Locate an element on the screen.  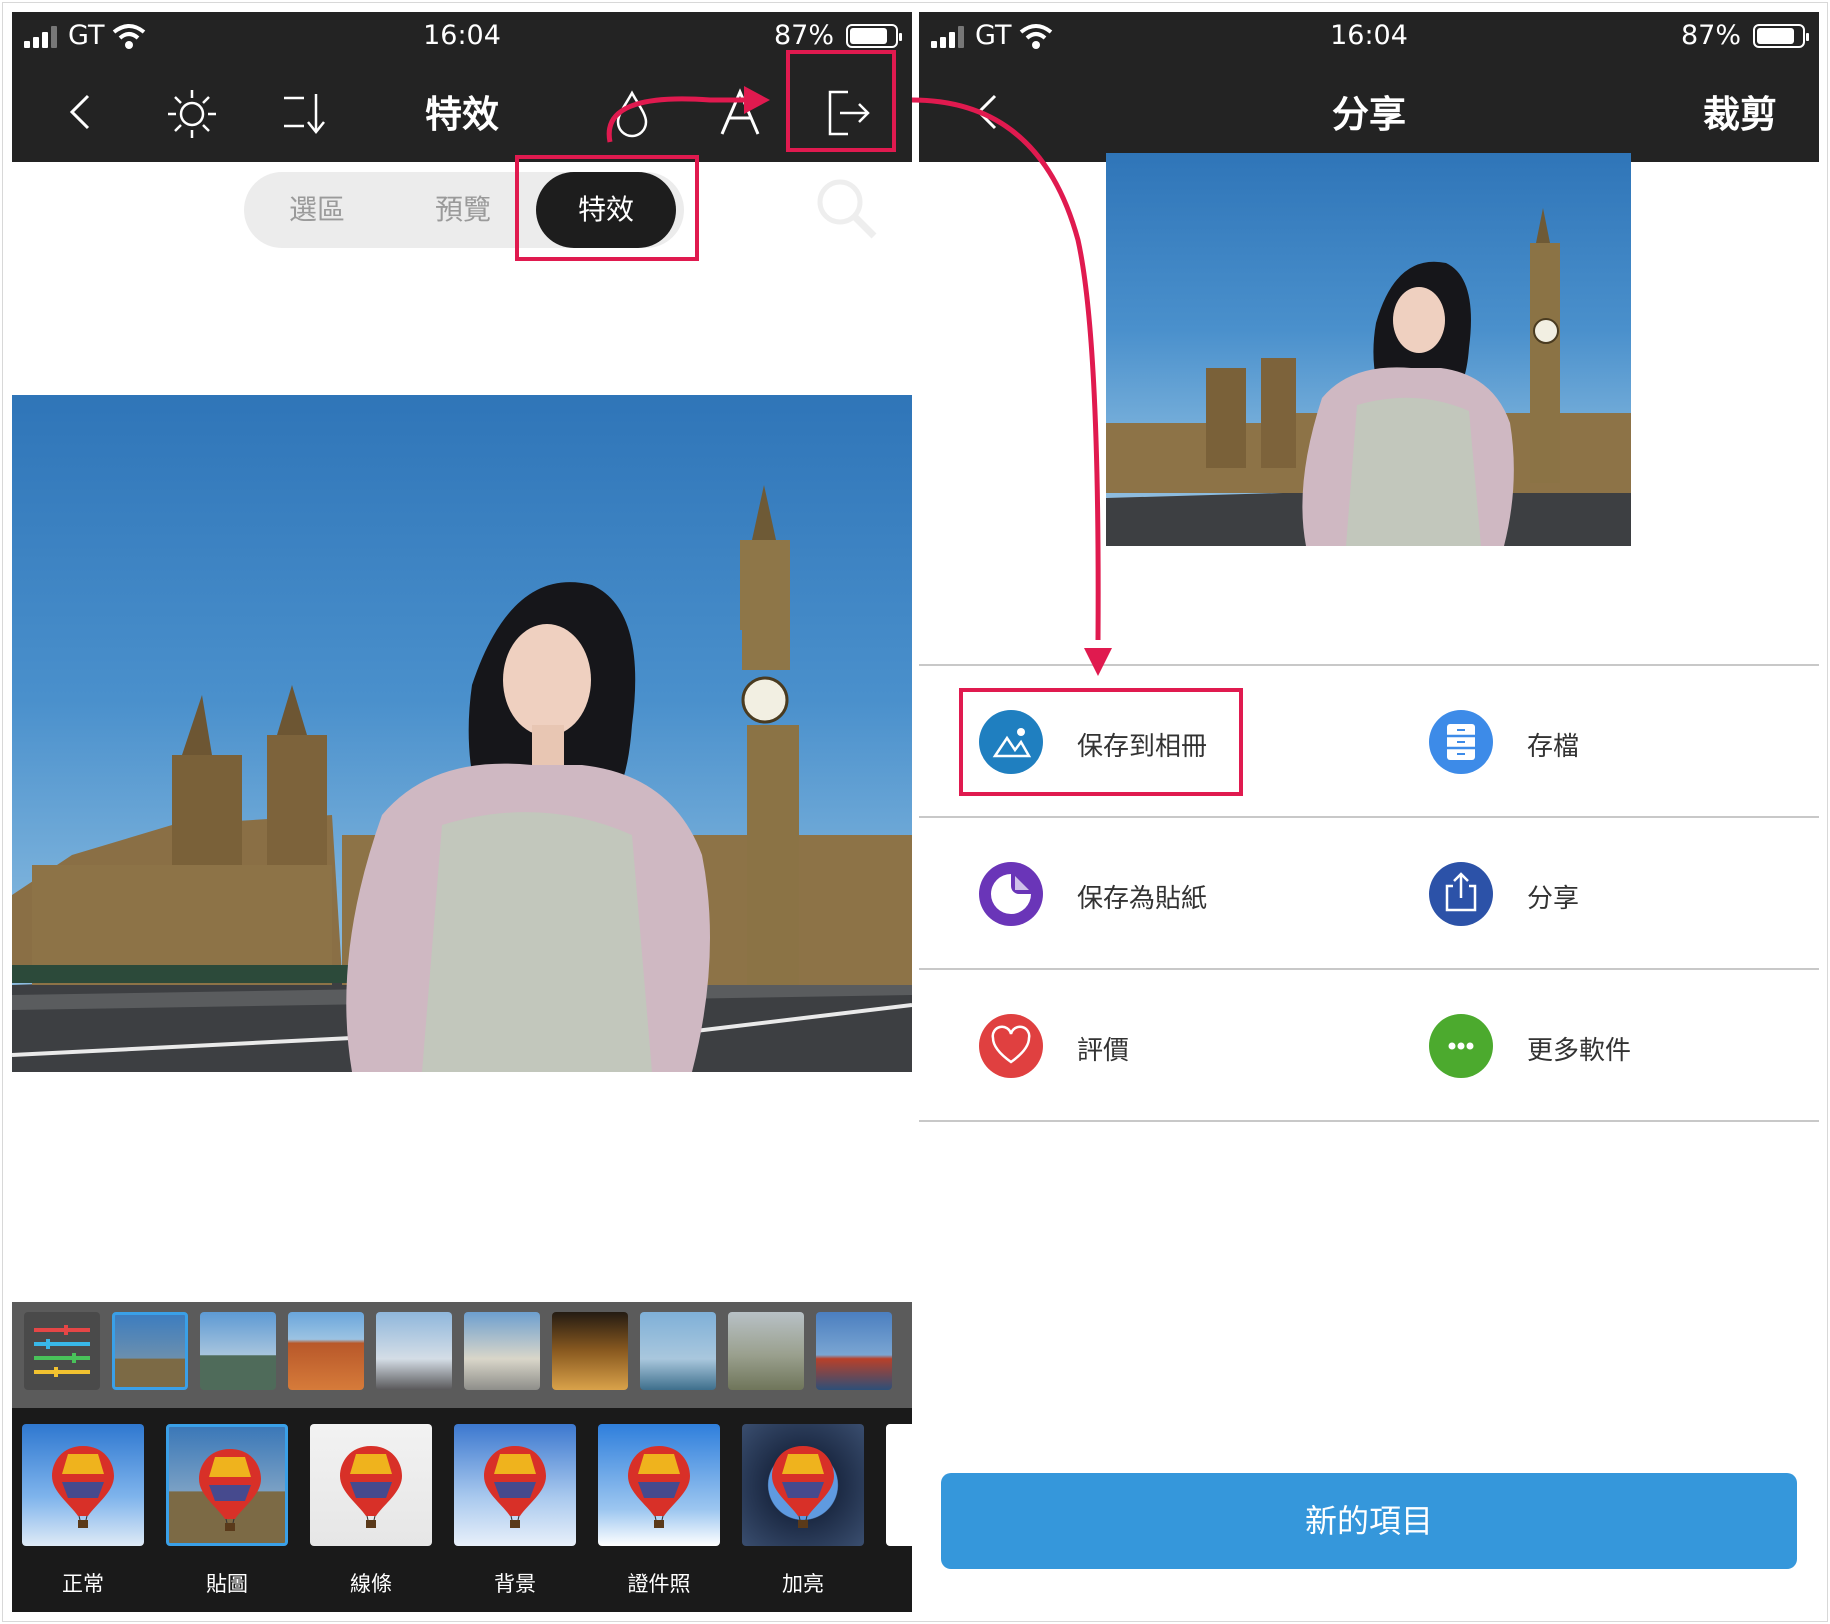
annotation-arrows is located at coordinates (859, 381).